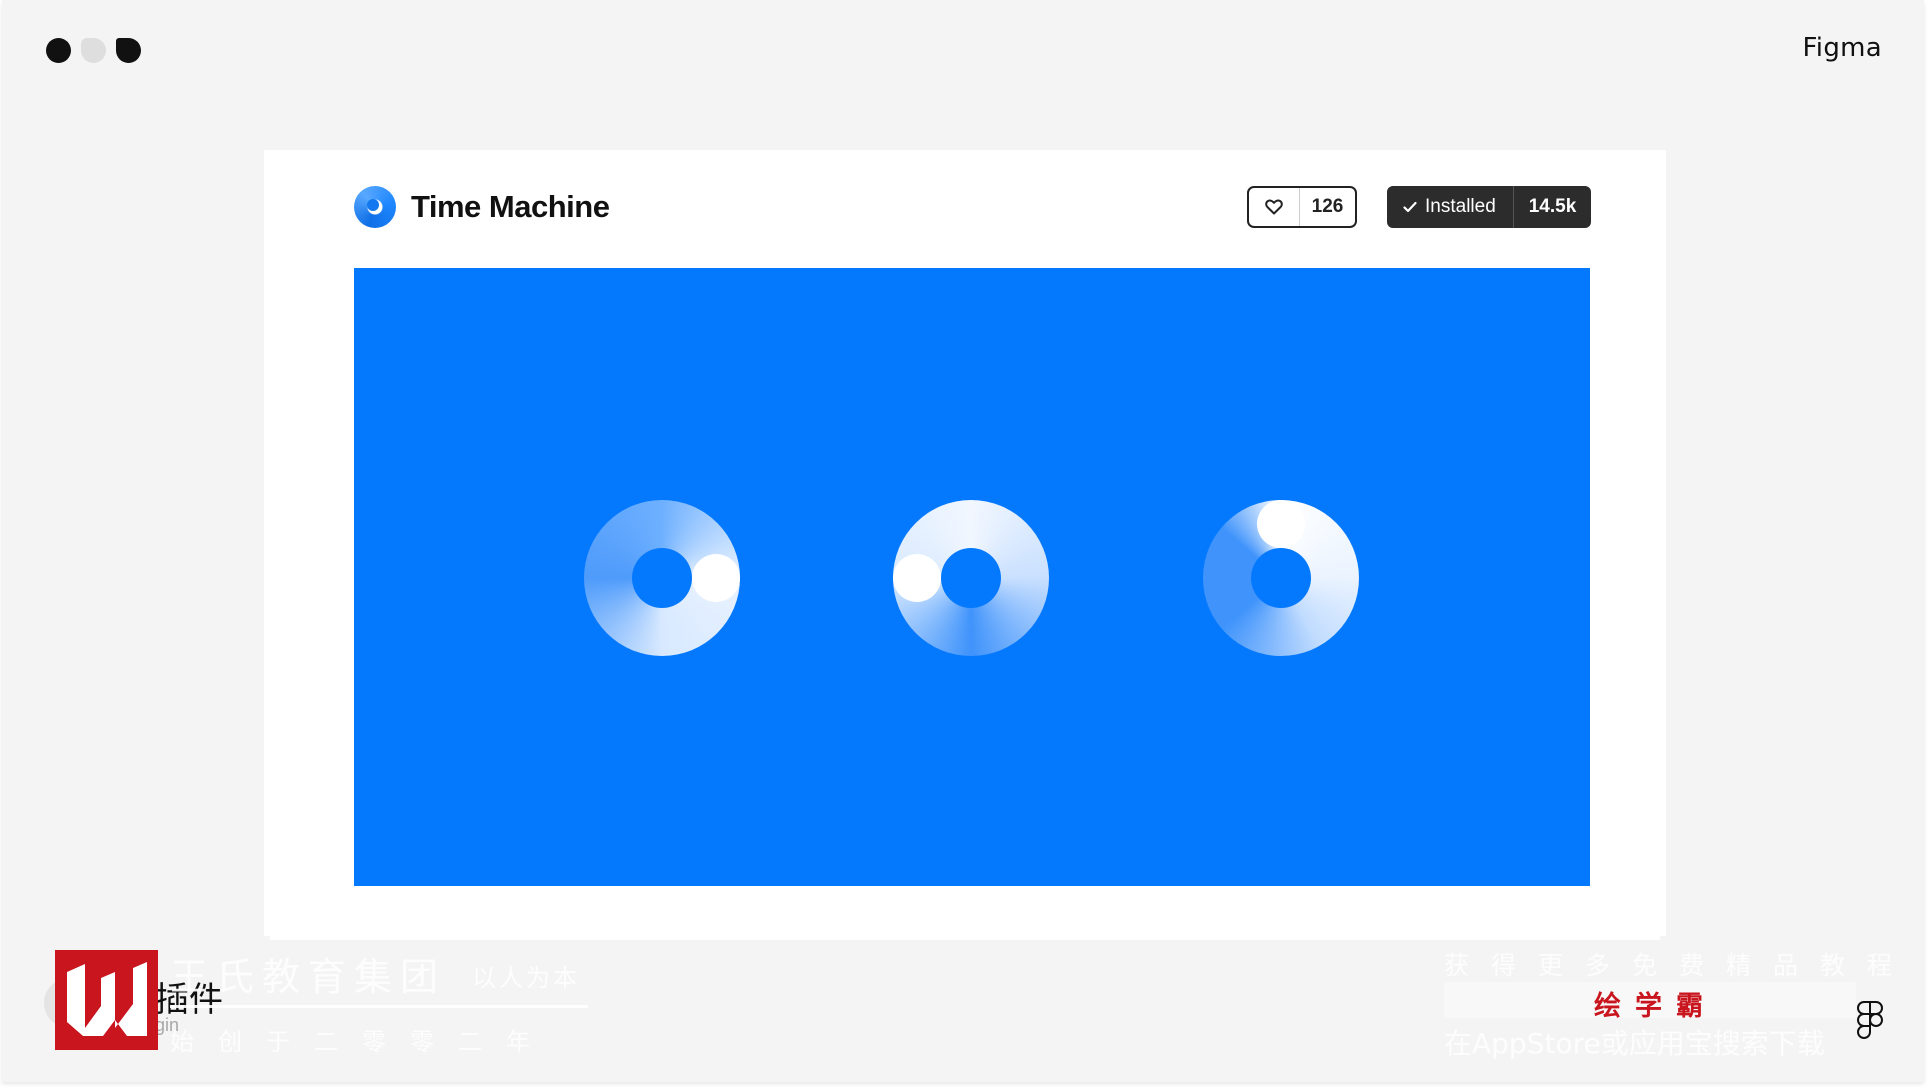 The image size is (1928, 1088). I want to click on window-dot-grey, so click(93, 50).